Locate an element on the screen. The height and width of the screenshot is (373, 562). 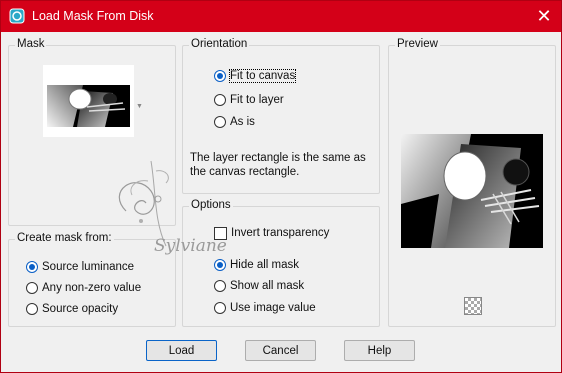
mask-group-label: Mask is located at coordinates (31, 44).